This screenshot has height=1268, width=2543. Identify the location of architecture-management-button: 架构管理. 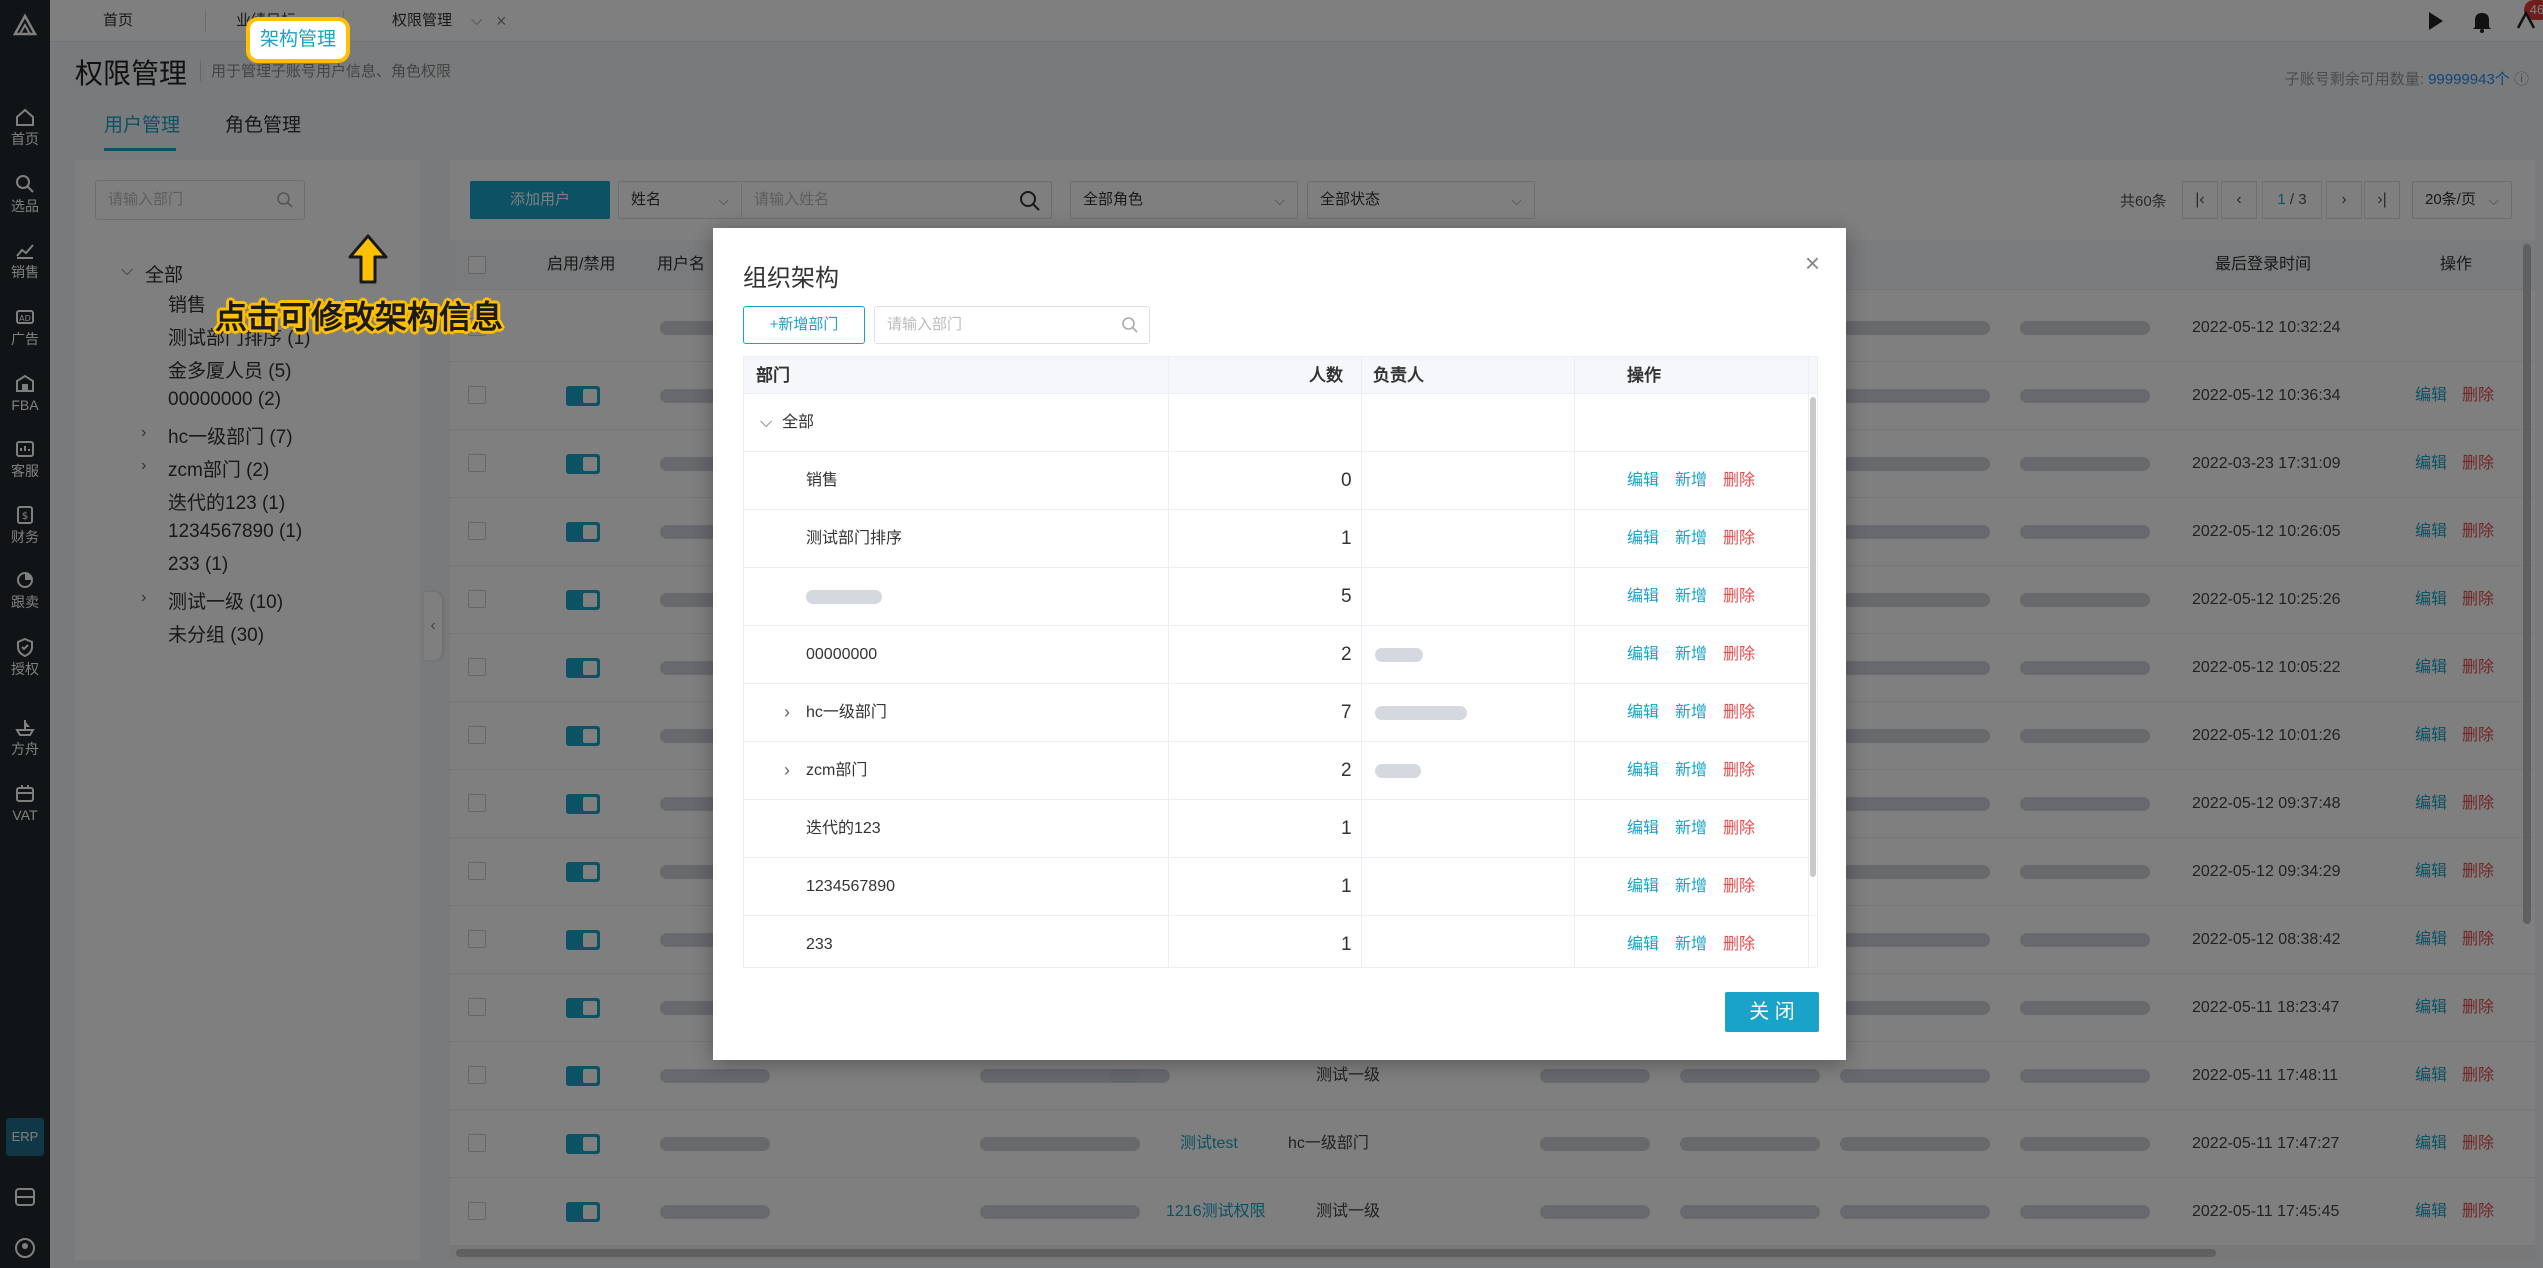
(298, 40).